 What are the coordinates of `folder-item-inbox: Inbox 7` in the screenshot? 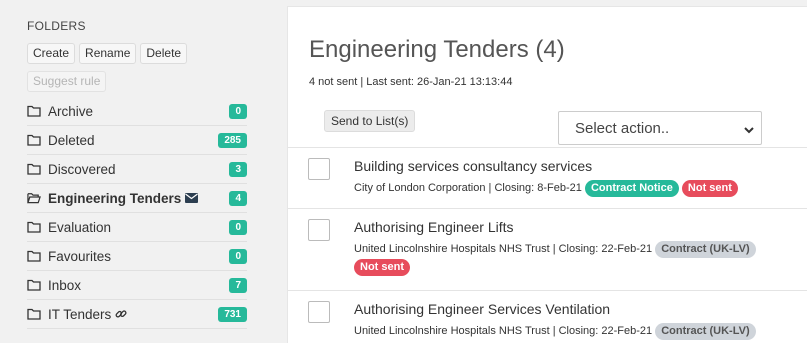 It's located at (137, 285).